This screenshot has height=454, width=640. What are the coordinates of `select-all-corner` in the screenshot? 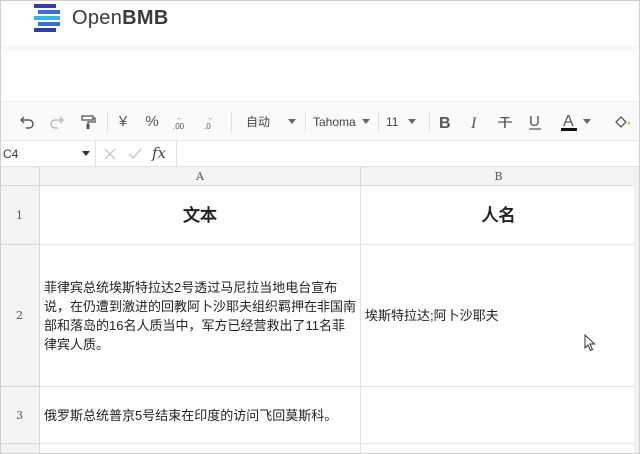 It's located at (20, 176).